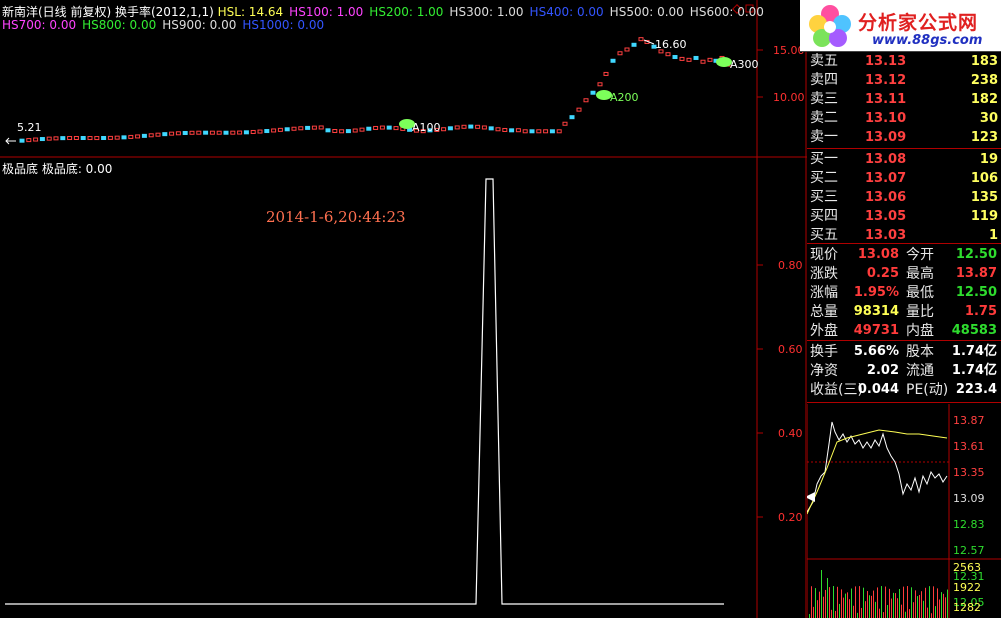 This screenshot has width=1001, height=618. Describe the element at coordinates (199, 25) in the screenshot. I see `hs-value: HS900: 0.00` at that location.